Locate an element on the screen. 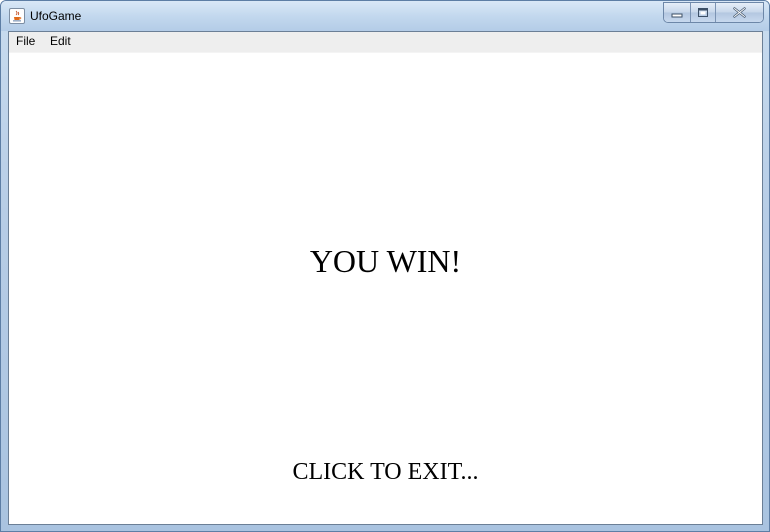  menu-bar: File Edit is located at coordinates (385, 42).